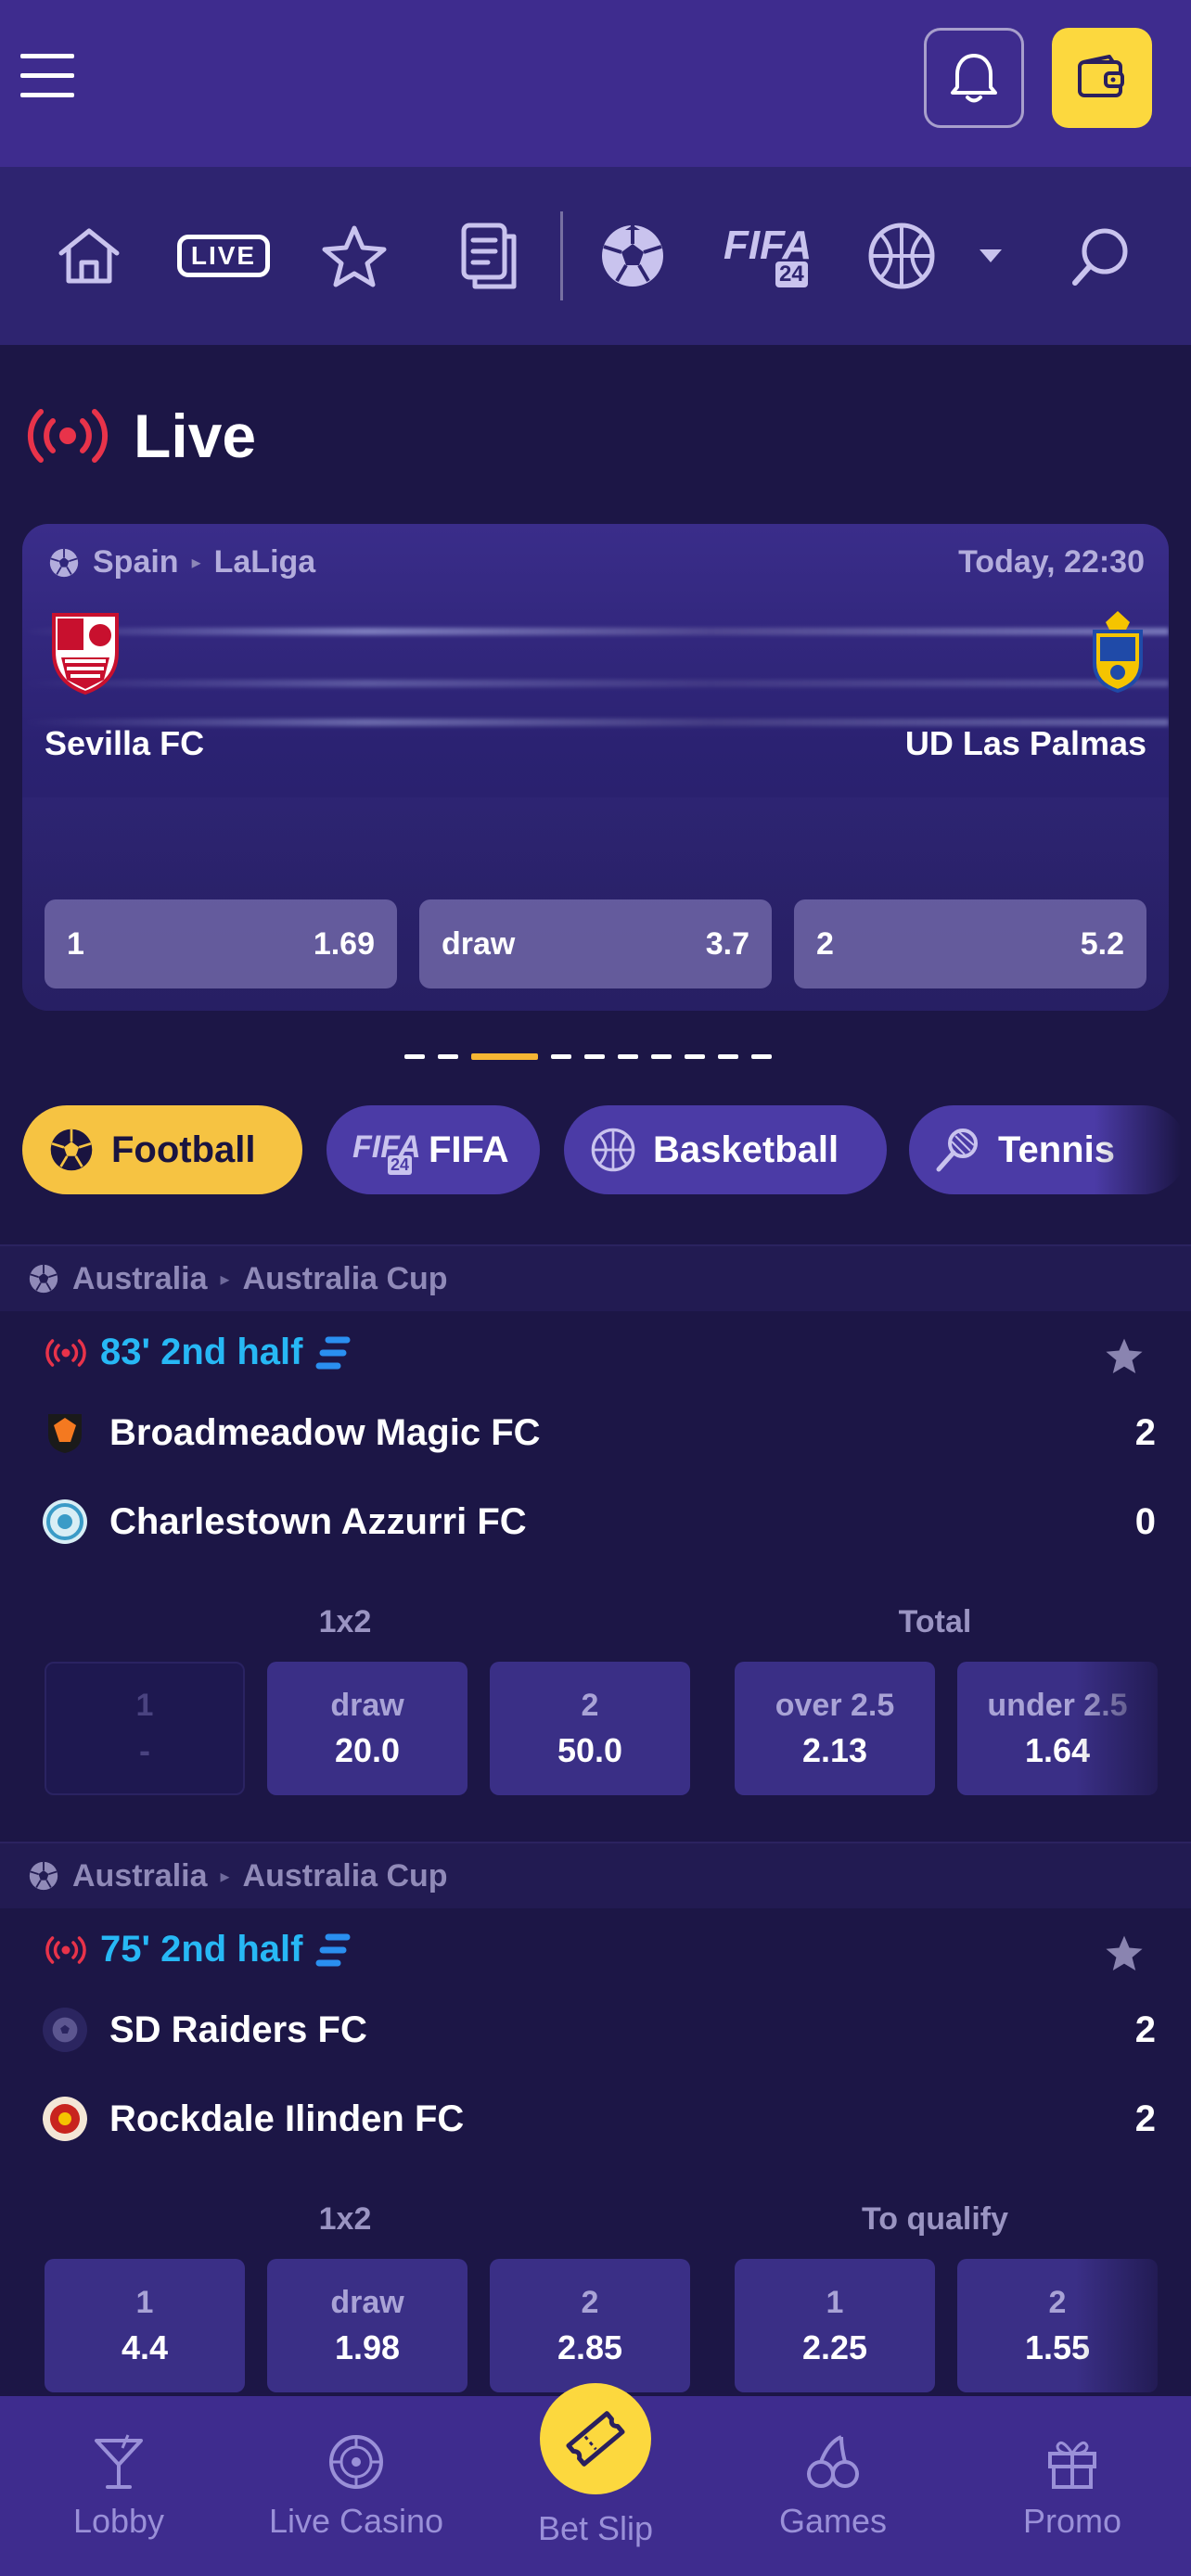 The image size is (1191, 2576). I want to click on bottom-nav-lobby: Lobby, so click(119, 2487).